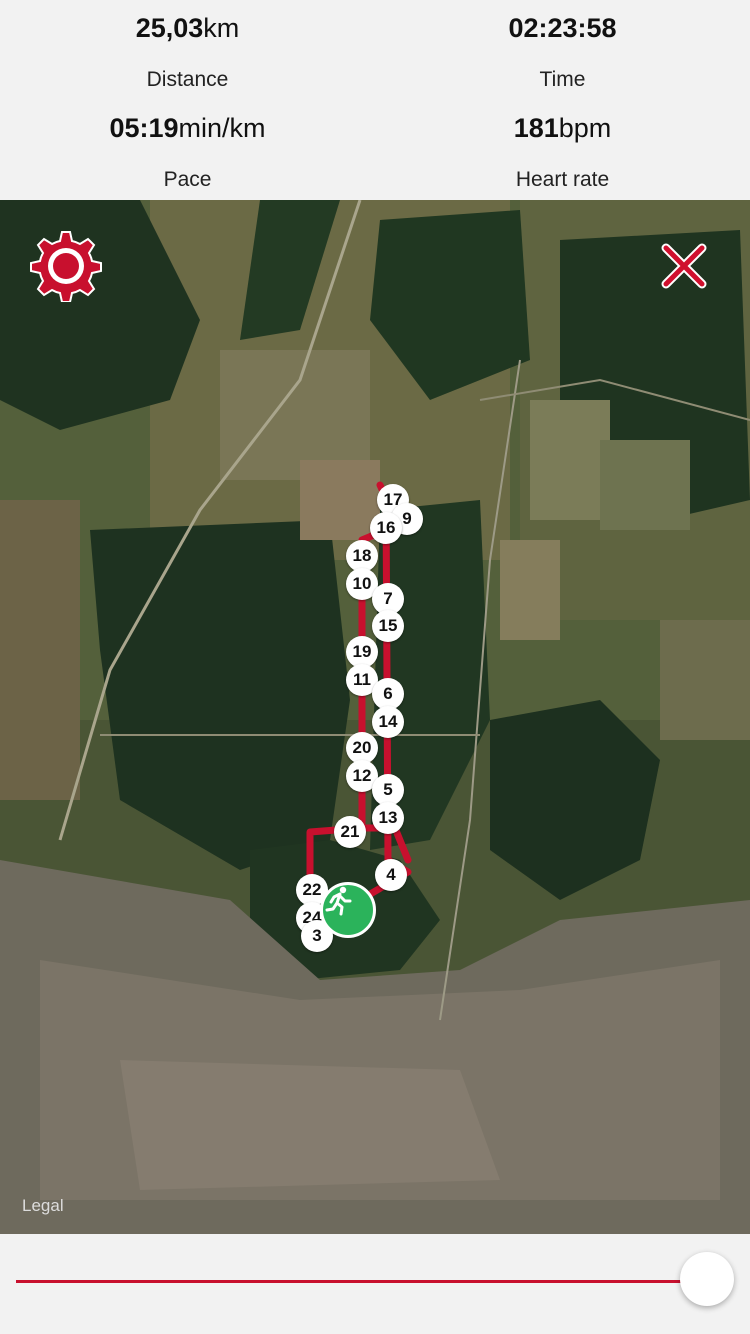 The image size is (750, 1334). I want to click on km-marker: 13, so click(388, 818).